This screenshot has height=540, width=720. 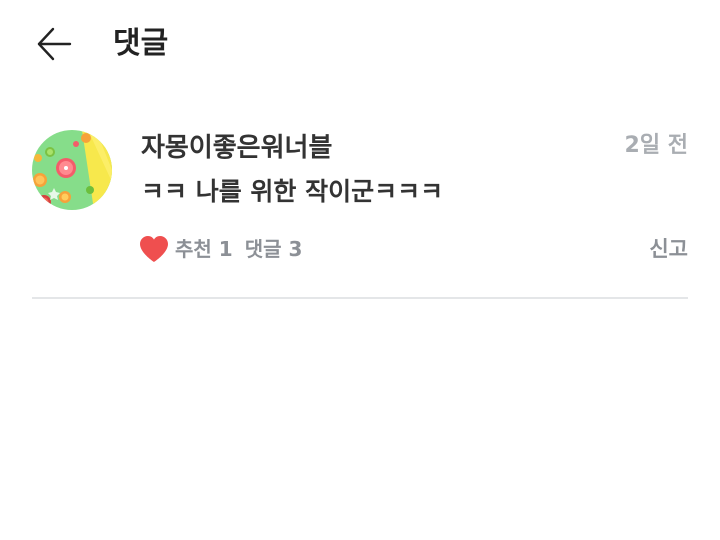 What do you see at coordinates (292, 191) in the screenshot?
I see `comment-body: ㅋㅋ 나를 위한 작이군ㅋㅋㅋ` at bounding box center [292, 191].